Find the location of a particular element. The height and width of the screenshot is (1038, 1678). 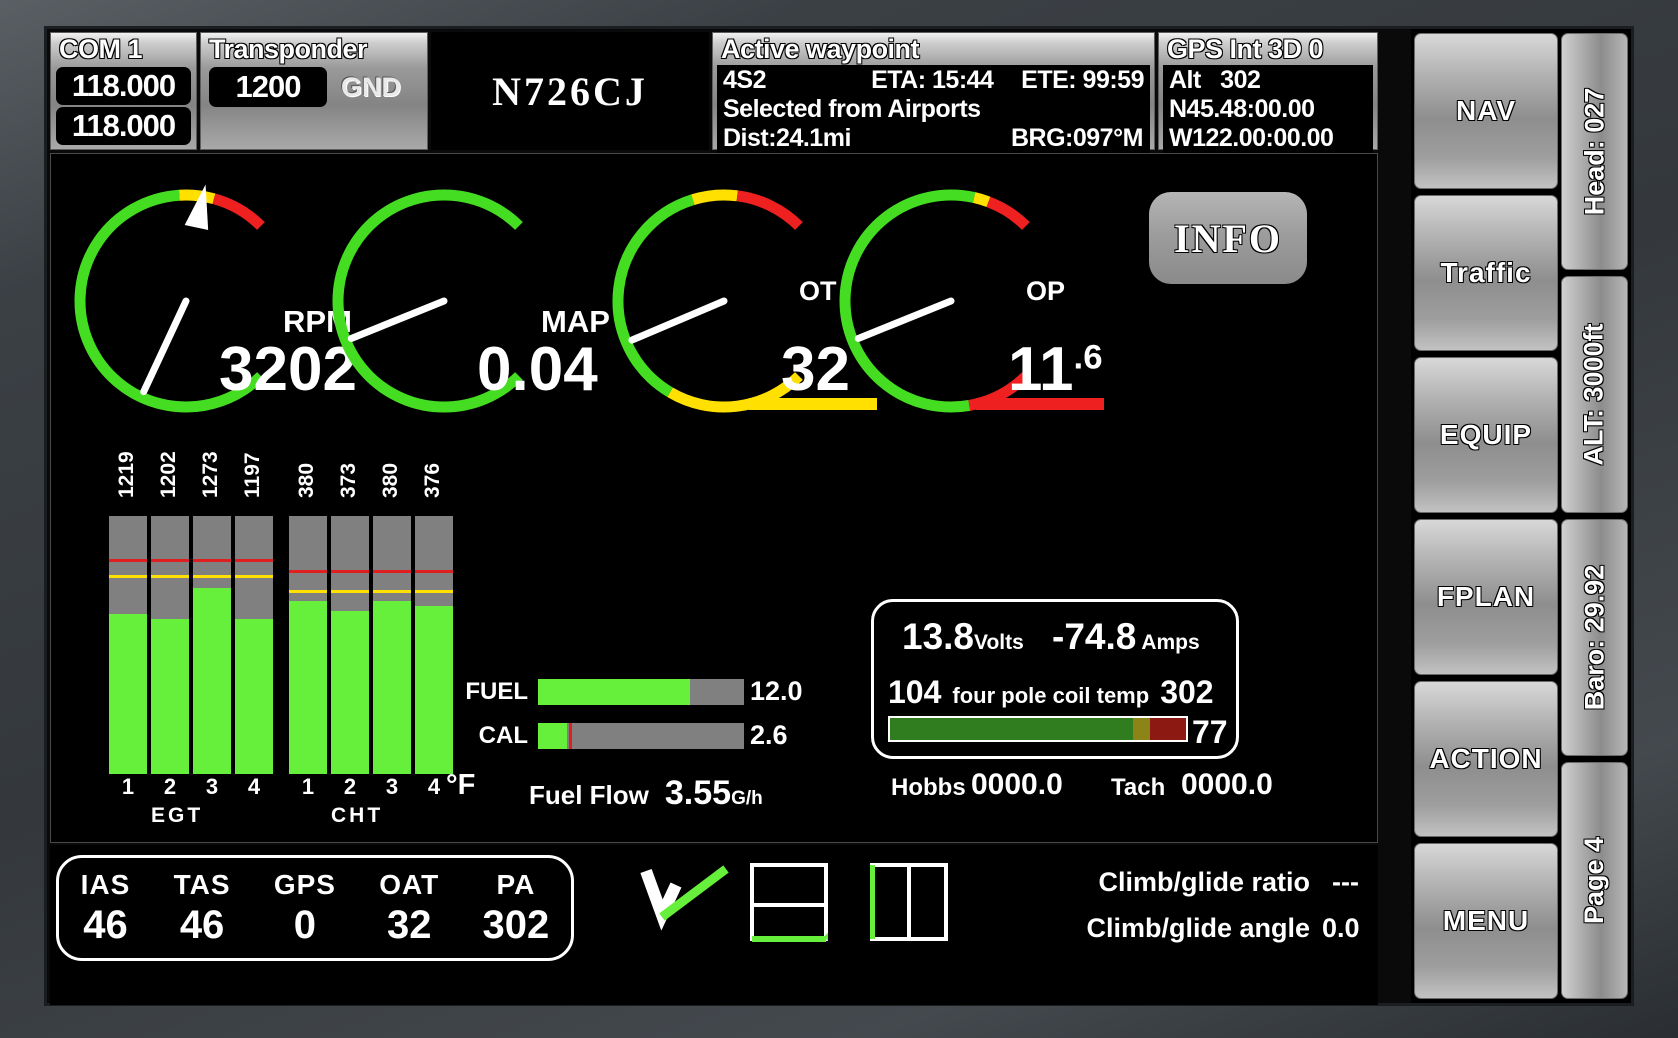

status-text: Page 4 is located at coordinates (1594, 880).